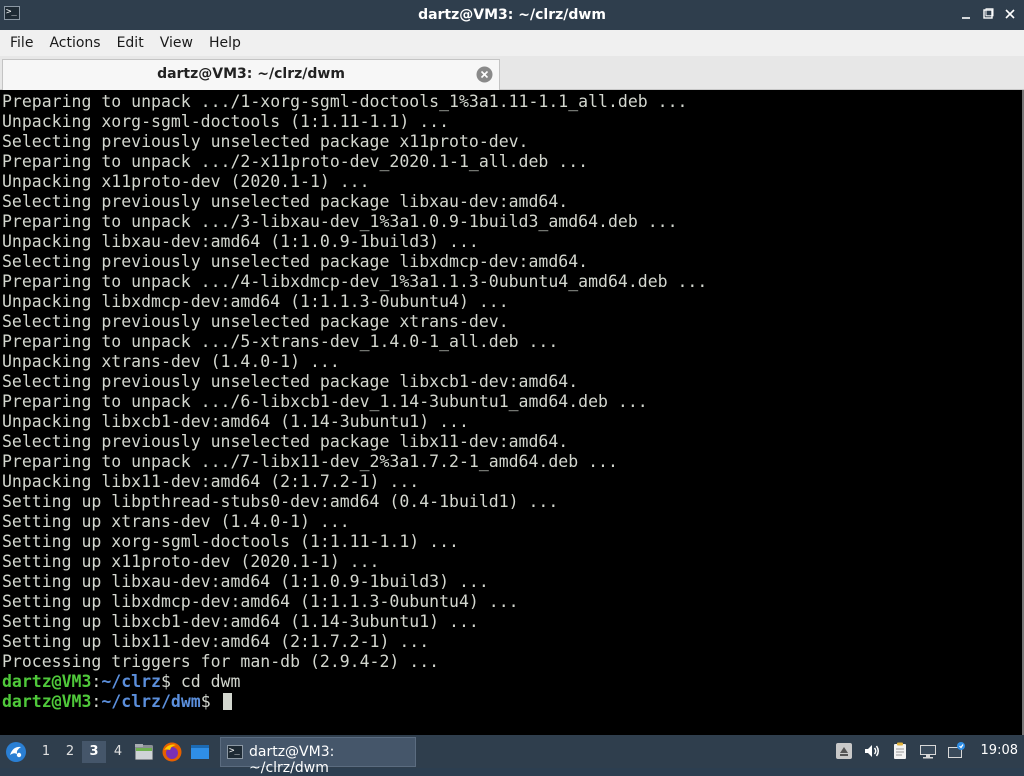 The image size is (1024, 776). I want to click on desktop-4: 4, so click(118, 752).